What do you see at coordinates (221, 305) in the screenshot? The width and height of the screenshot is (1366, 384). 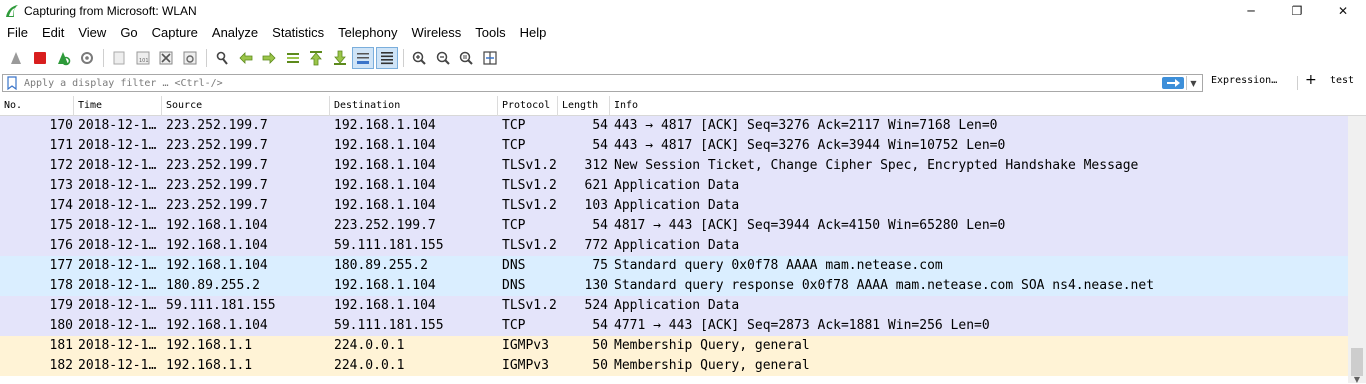 I see `packet-source: 59.111.181.155` at bounding box center [221, 305].